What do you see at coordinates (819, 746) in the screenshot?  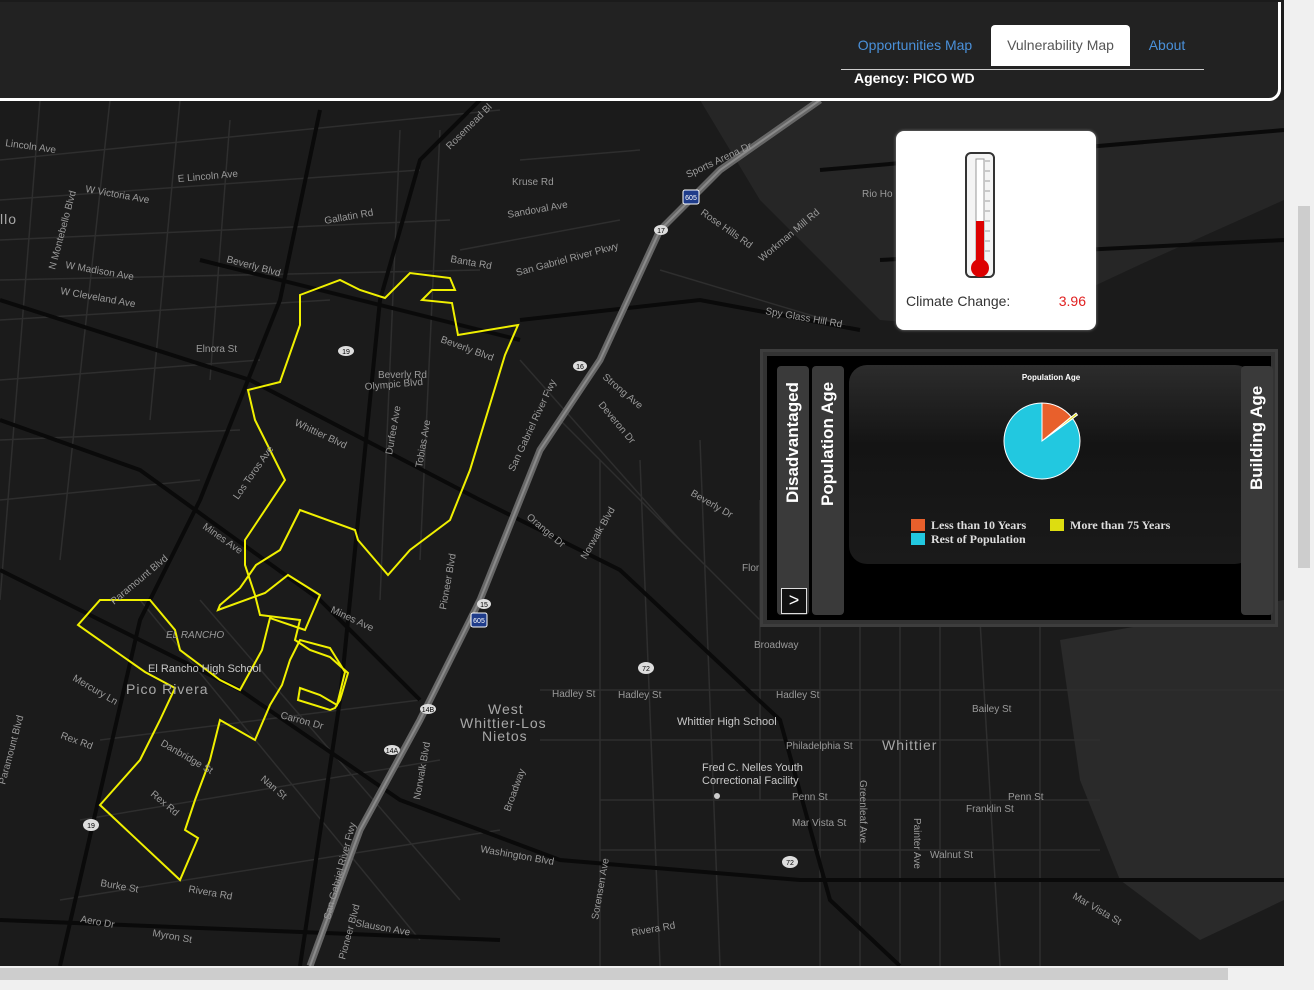 I see `svg-text: Philadelphia St` at bounding box center [819, 746].